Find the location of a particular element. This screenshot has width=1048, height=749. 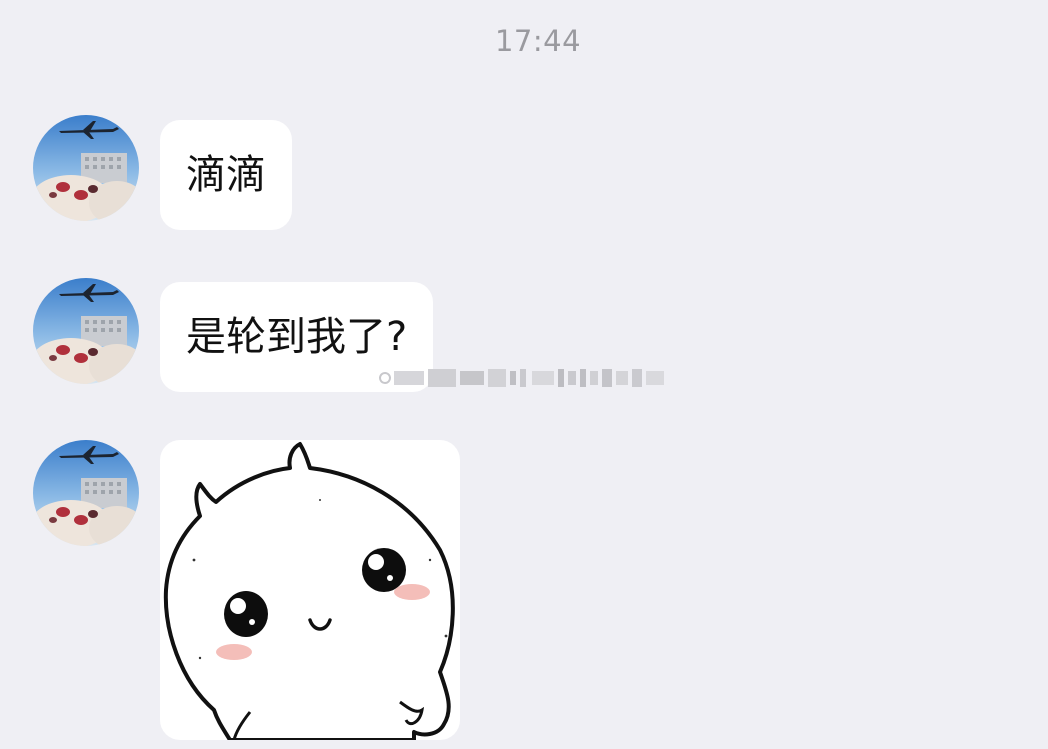

redacted-text-overlay is located at coordinates (521, 378).